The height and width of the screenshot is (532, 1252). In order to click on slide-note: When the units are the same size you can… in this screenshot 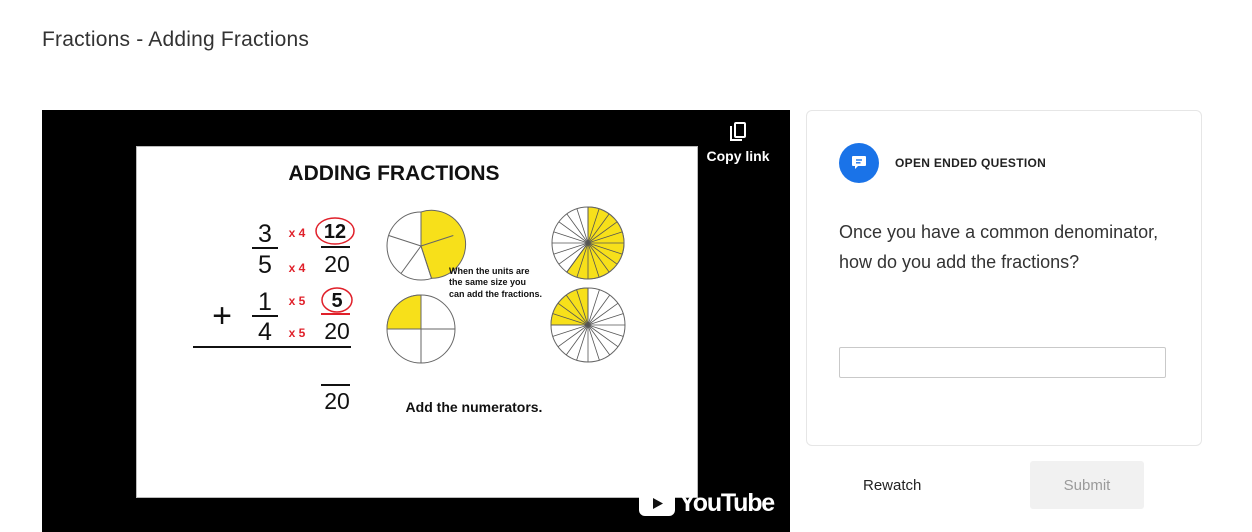, I will do `click(495, 282)`.